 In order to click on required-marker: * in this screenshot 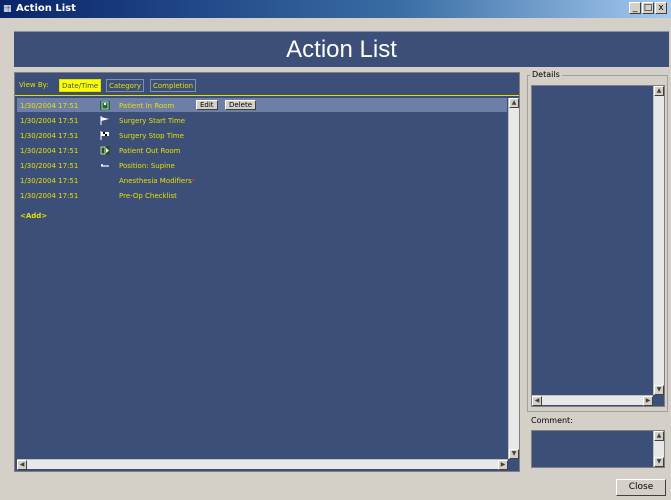, I will do `click(193, 181)`.